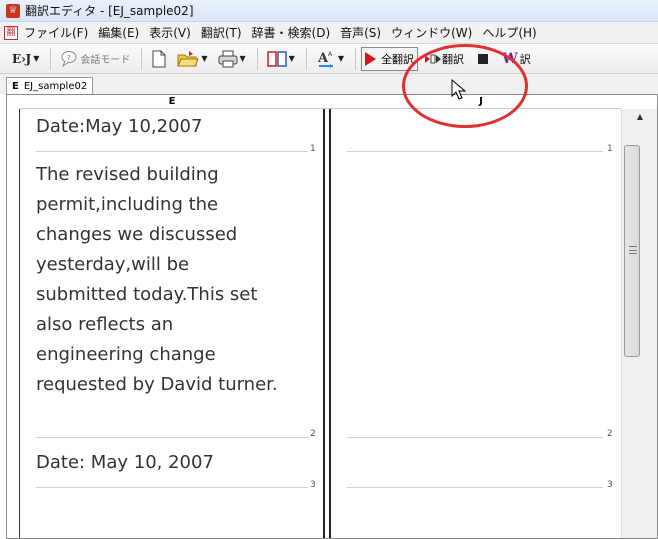  Describe the element at coordinates (109, 11) in the screenshot. I see `window-title: 翻訳エディタ - [EJ_sample02]` at that location.